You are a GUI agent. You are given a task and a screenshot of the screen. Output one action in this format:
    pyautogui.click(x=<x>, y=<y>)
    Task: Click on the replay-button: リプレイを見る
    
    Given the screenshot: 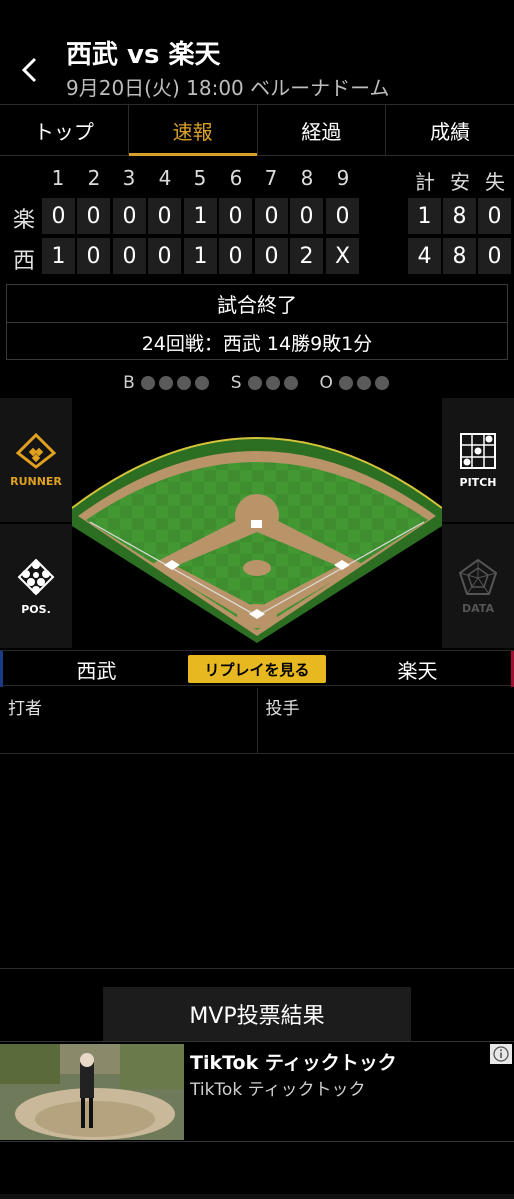 What is the action you would take?
    pyautogui.click(x=257, y=669)
    